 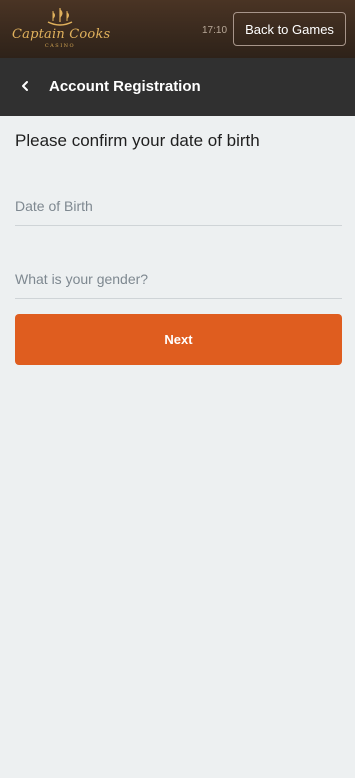 What do you see at coordinates (178, 206) in the screenshot?
I see `date-of-birth-field` at bounding box center [178, 206].